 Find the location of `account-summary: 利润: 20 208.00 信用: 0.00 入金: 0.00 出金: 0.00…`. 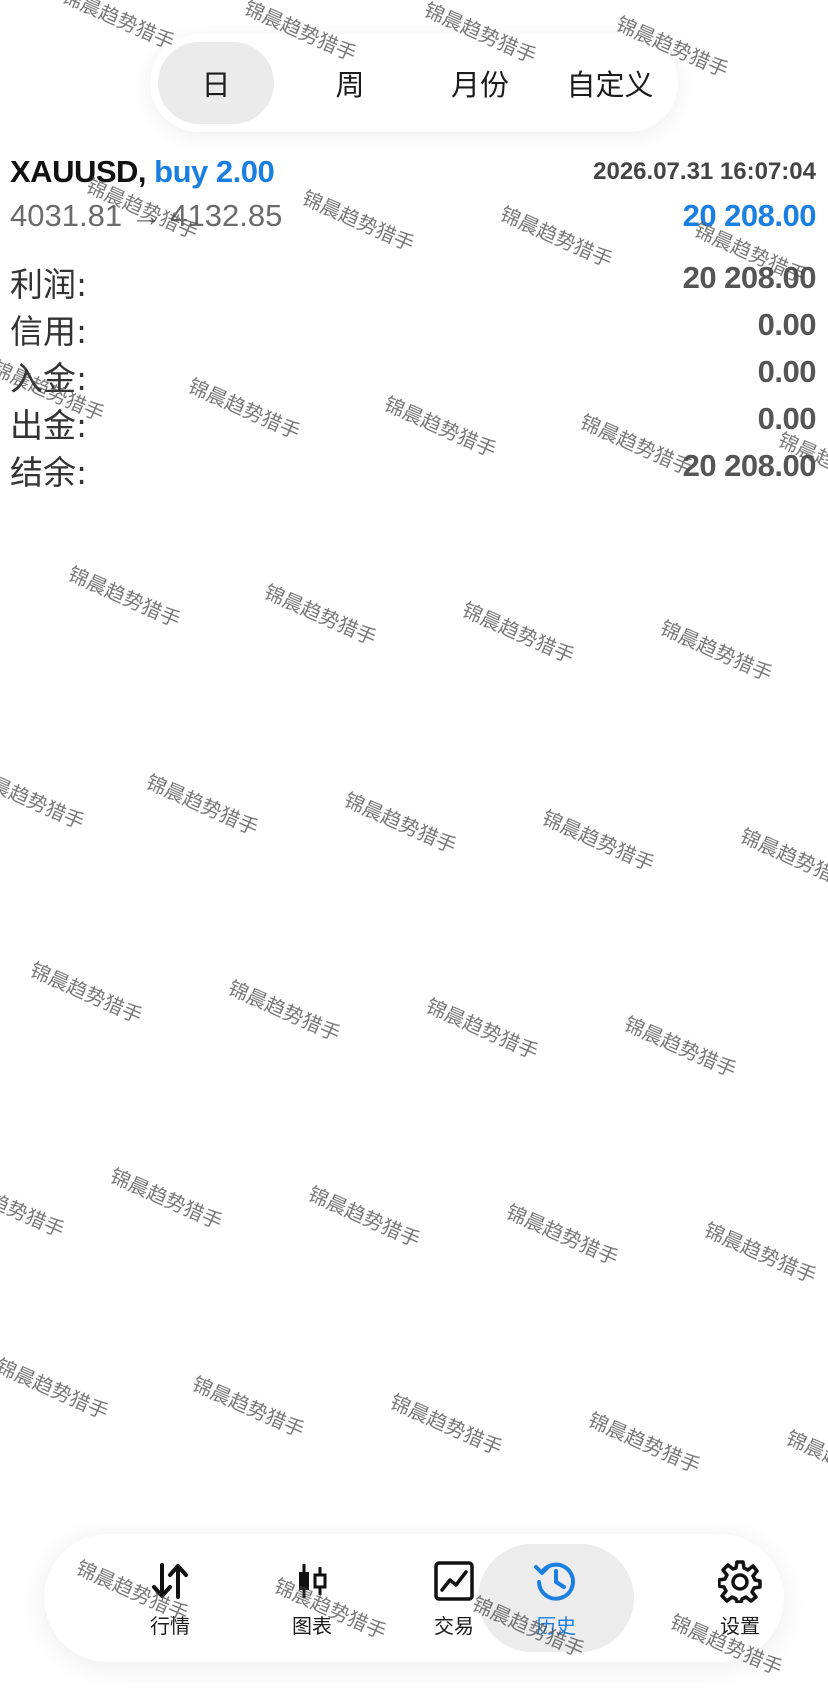

account-summary: 利润: 20 208.00 信用: 0.00 入金: 0.00 出金: 0.00… is located at coordinates (413, 375).